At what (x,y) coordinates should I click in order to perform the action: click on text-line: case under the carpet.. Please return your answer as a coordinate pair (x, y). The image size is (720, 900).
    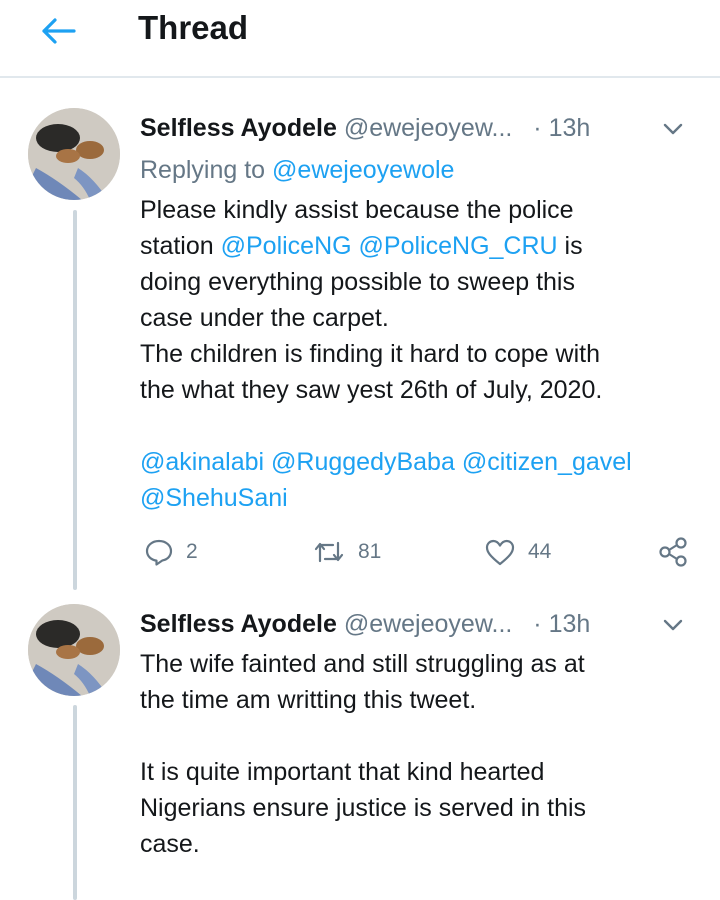
    Looking at the image, I should click on (264, 318).